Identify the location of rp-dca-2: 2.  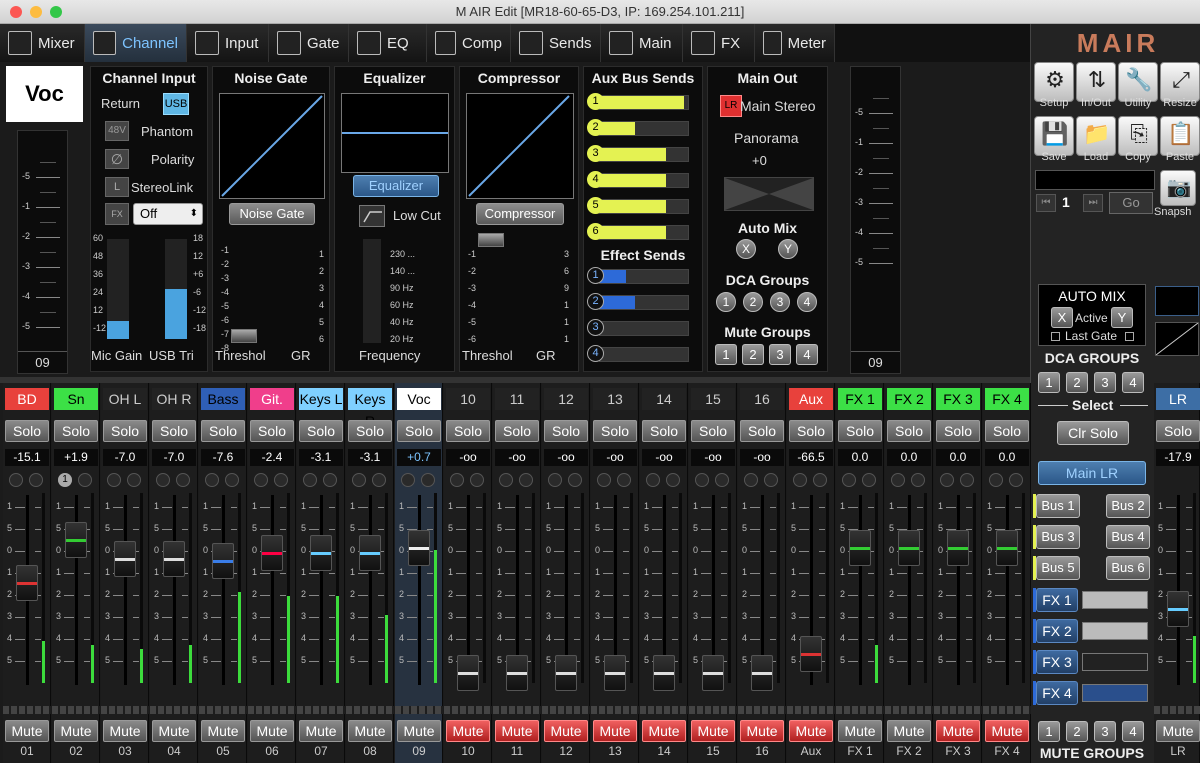
(1077, 382).